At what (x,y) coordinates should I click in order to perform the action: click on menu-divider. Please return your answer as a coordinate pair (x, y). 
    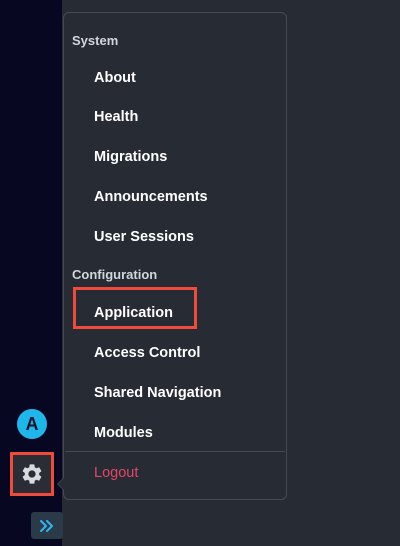
    Looking at the image, I should click on (175, 451).